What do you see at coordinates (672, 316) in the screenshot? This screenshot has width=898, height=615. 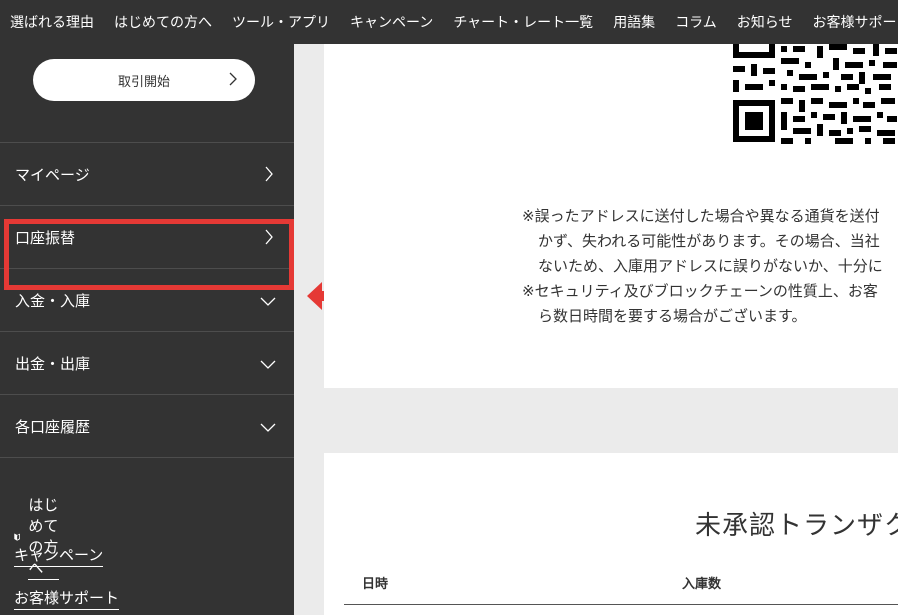 I see `note-line: ら数日時間を要する場合がございます。` at bounding box center [672, 316].